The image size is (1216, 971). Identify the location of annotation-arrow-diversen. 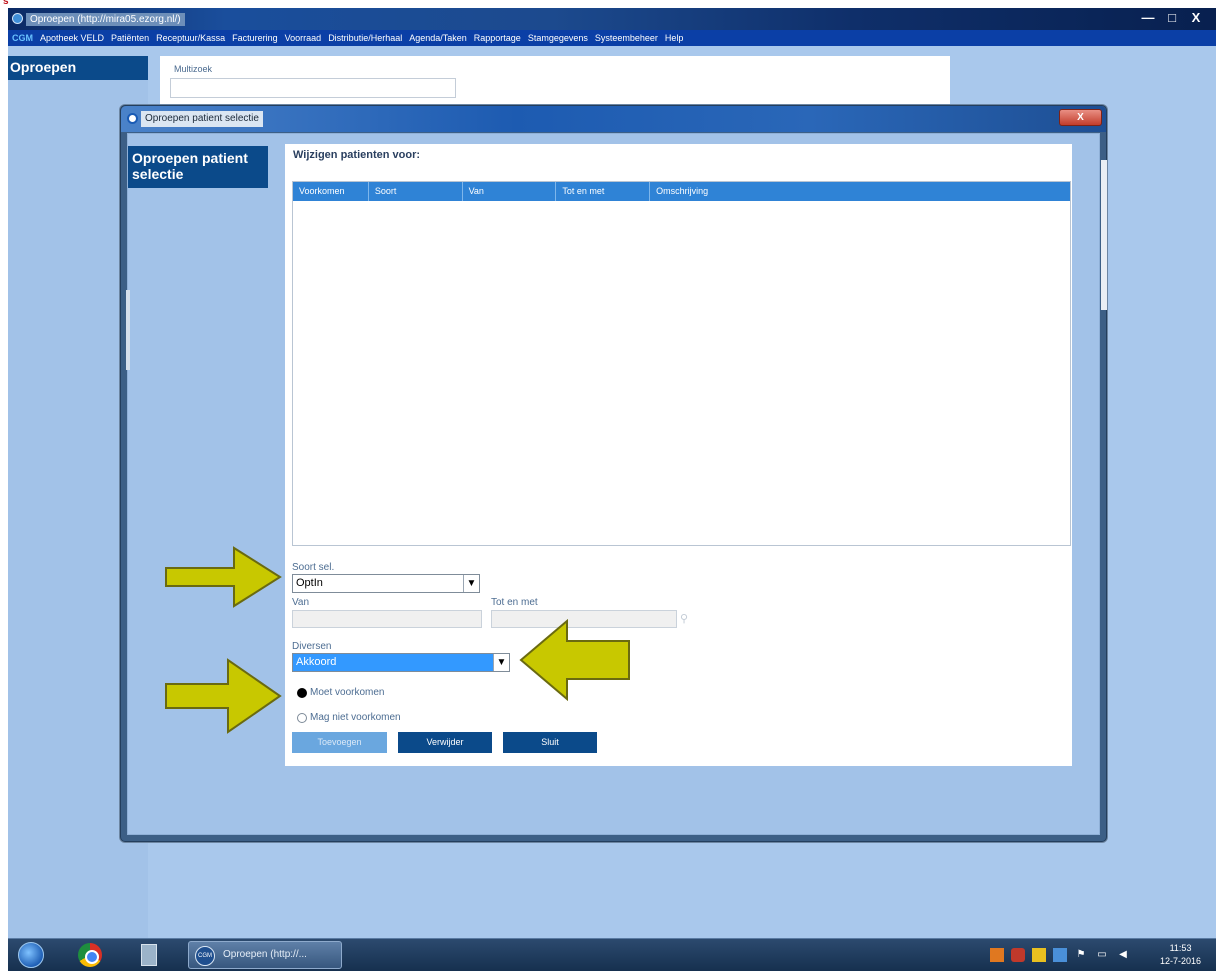
(574, 660).